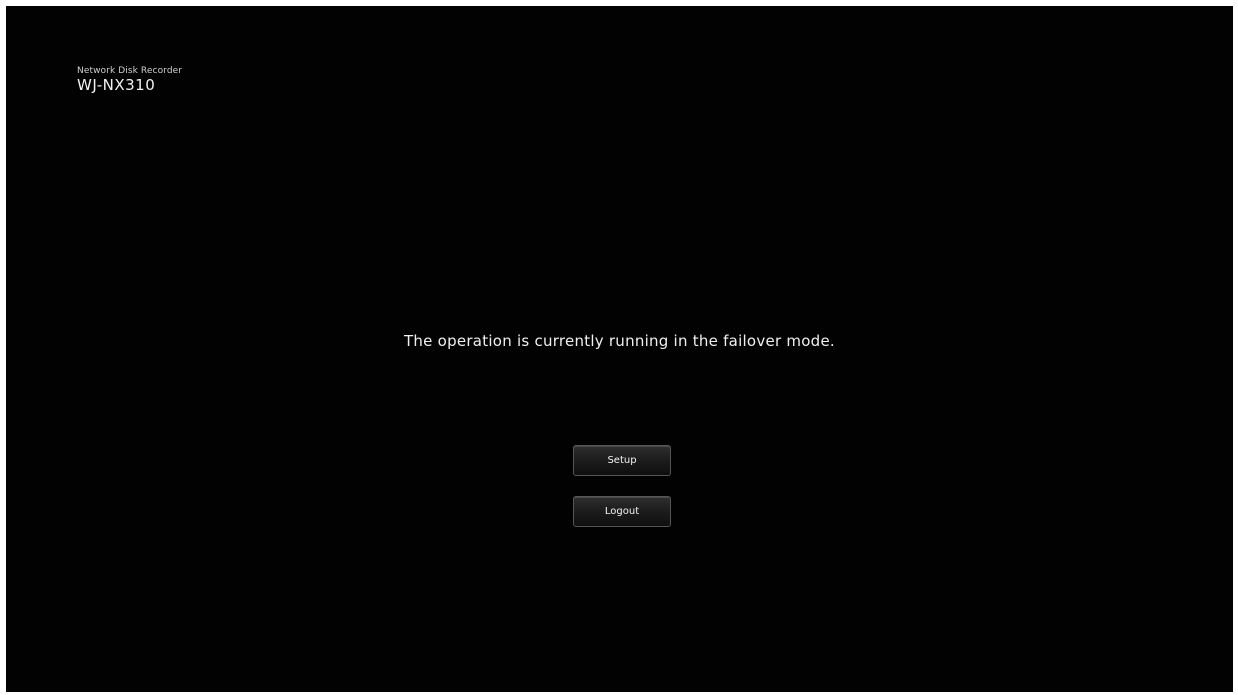  What do you see at coordinates (622, 511) in the screenshot?
I see `logout-button: Logout` at bounding box center [622, 511].